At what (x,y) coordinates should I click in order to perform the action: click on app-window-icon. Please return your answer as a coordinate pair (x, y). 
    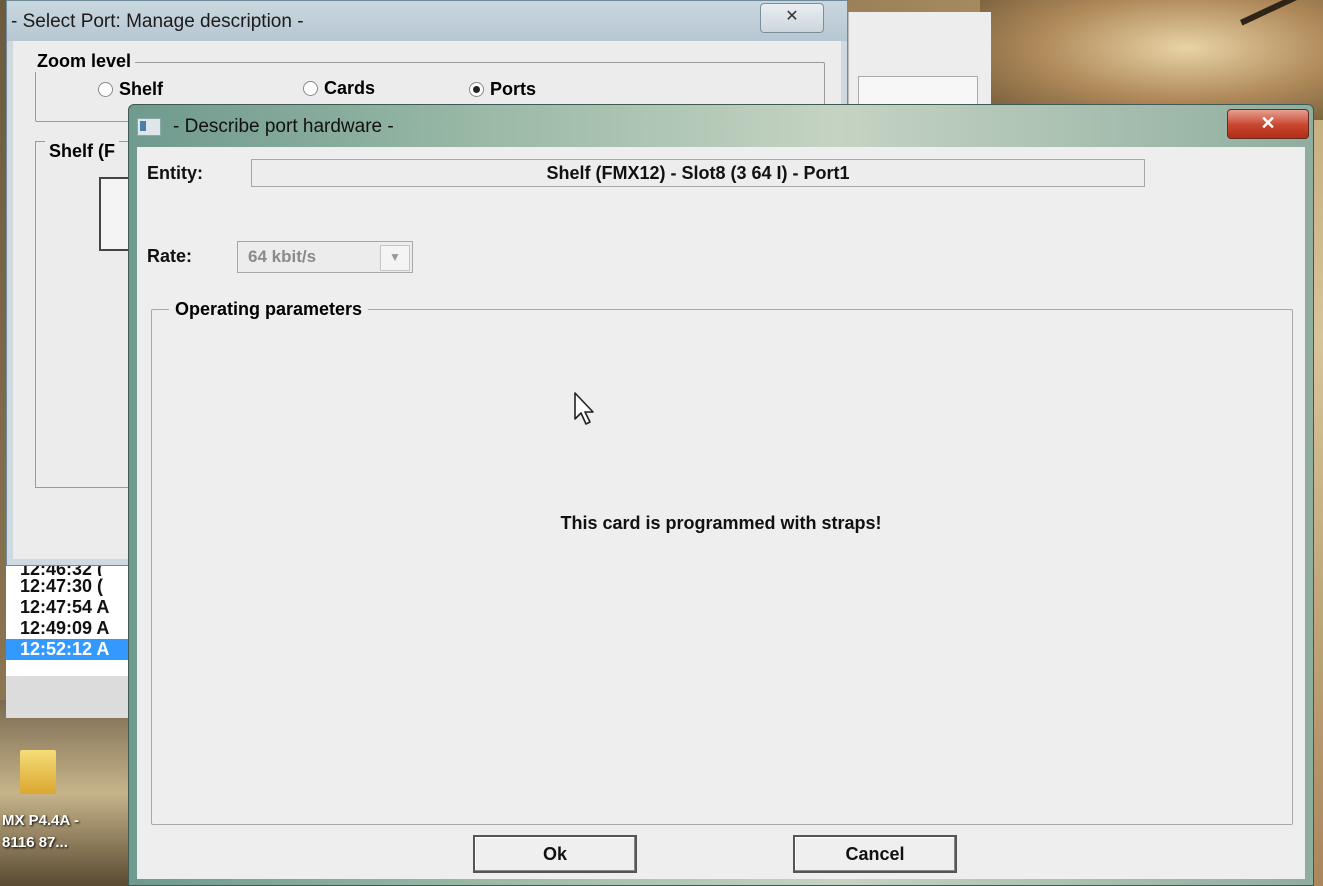
    Looking at the image, I should click on (149, 127).